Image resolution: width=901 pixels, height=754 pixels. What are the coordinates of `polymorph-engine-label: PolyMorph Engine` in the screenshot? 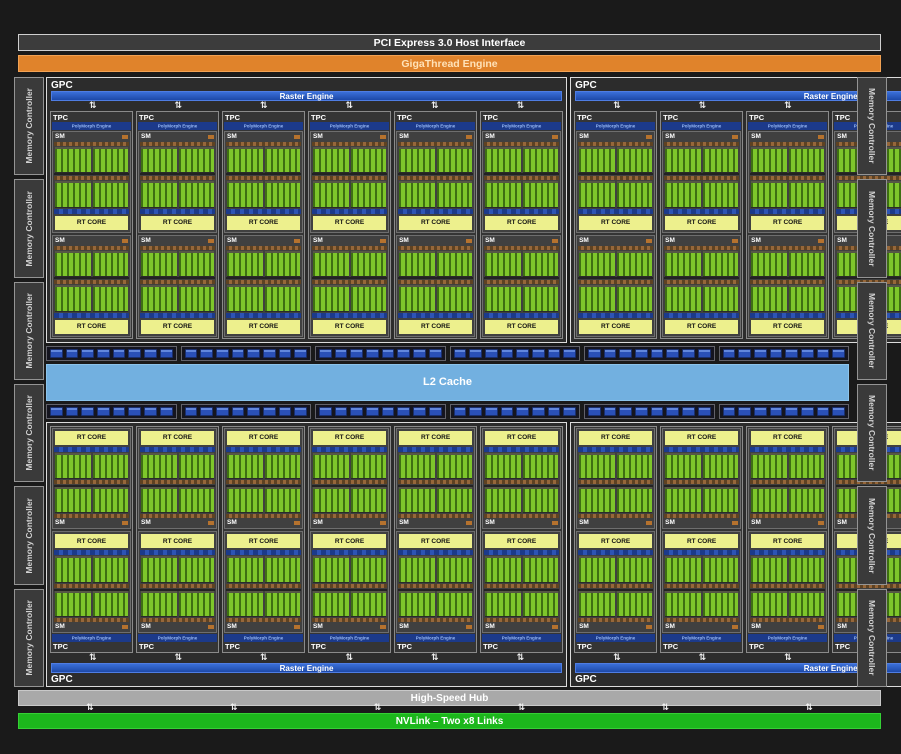 It's located at (349, 638).